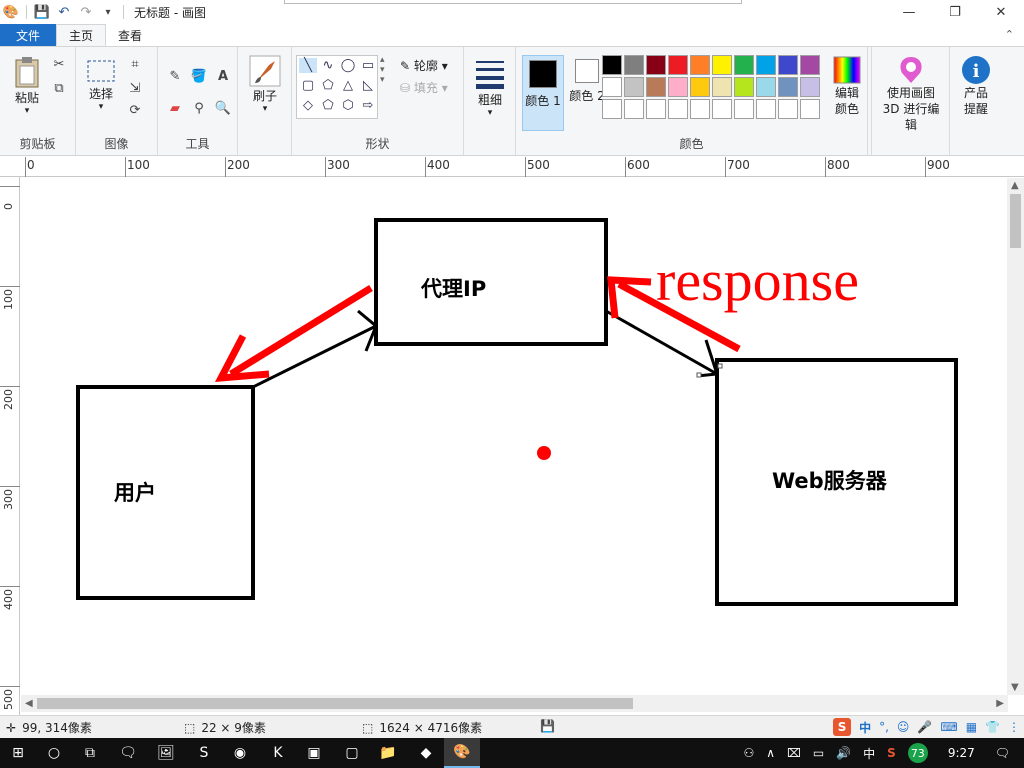 Image resolution: width=1024 pixels, height=768 pixels. Describe the element at coordinates (199, 108) in the screenshot. I see `color-picker-icon: ⚲` at that location.